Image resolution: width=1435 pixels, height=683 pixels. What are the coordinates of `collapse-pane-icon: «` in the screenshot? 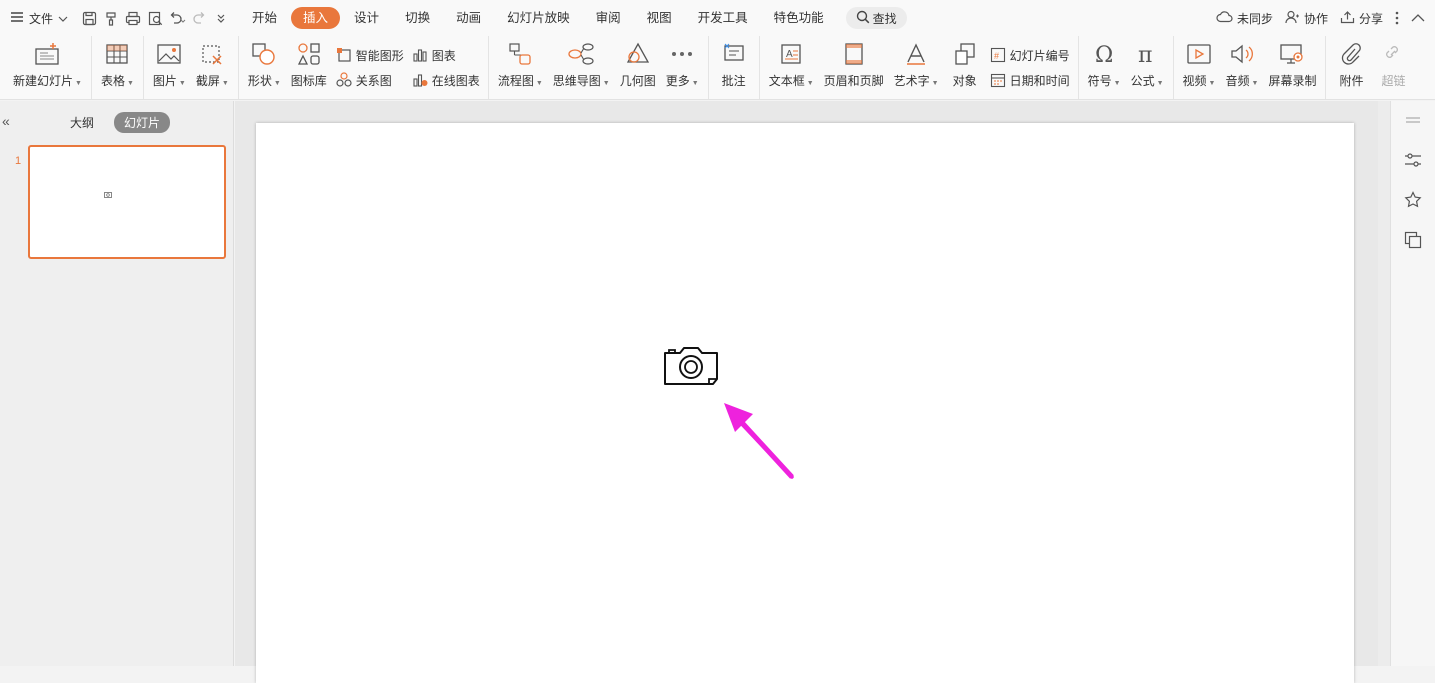 It's located at (6, 121).